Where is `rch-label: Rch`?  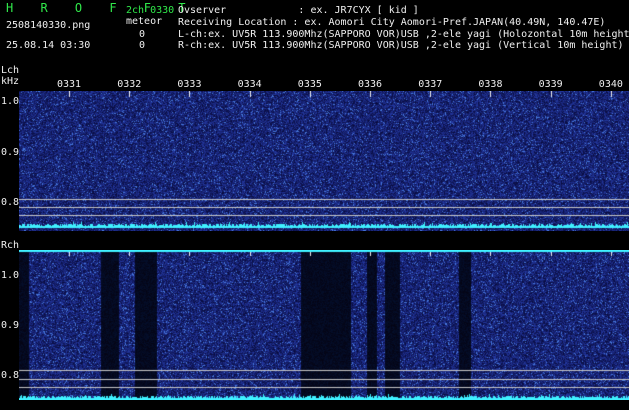
rch-label: Rch is located at coordinates (10, 245).